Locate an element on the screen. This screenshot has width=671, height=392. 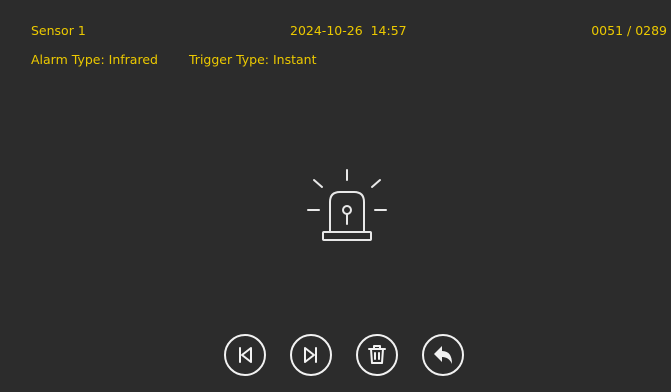
trash-icon is located at coordinates (377, 354).